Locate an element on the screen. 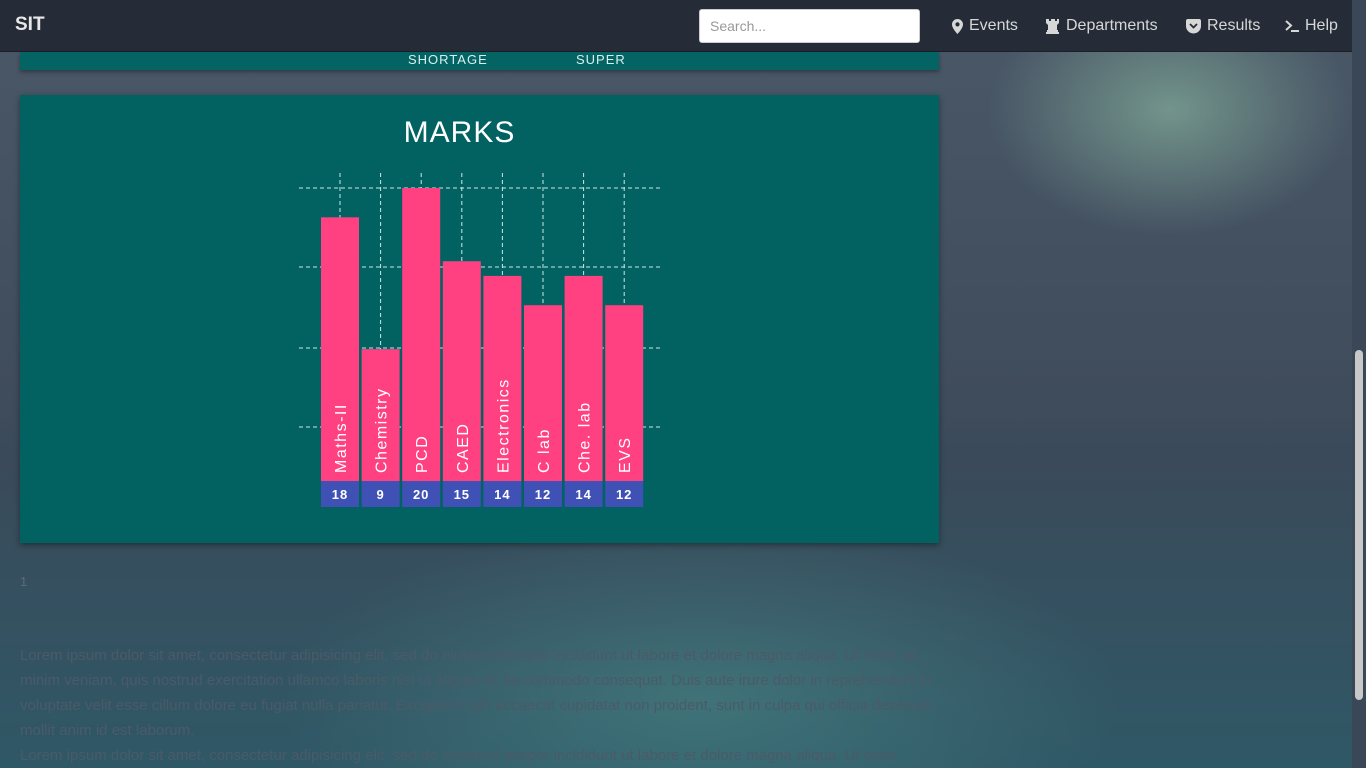 This screenshot has height=768, width=1366. bar-value-label: 18 is located at coordinates (340, 494).